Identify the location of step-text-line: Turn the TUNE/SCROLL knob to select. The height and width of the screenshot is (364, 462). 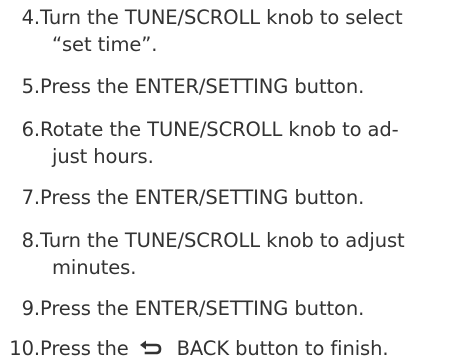
(221, 17).